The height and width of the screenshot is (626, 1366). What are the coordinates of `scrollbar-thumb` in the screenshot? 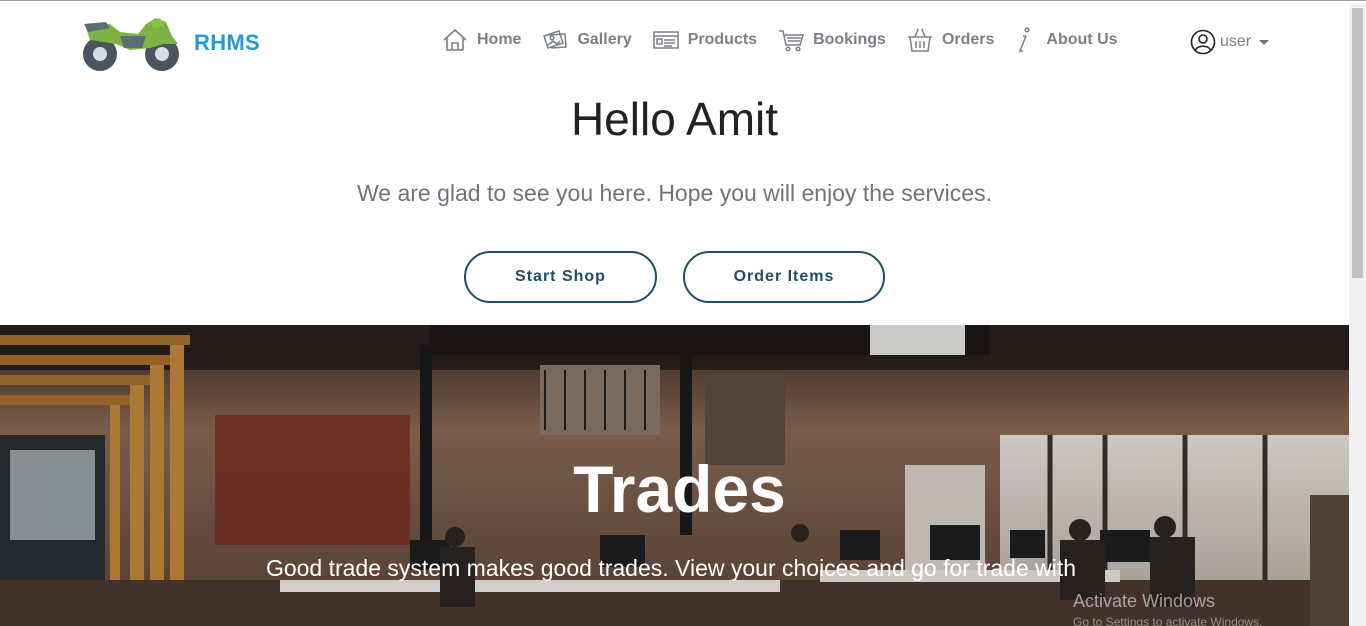 It's located at (1357, 143).